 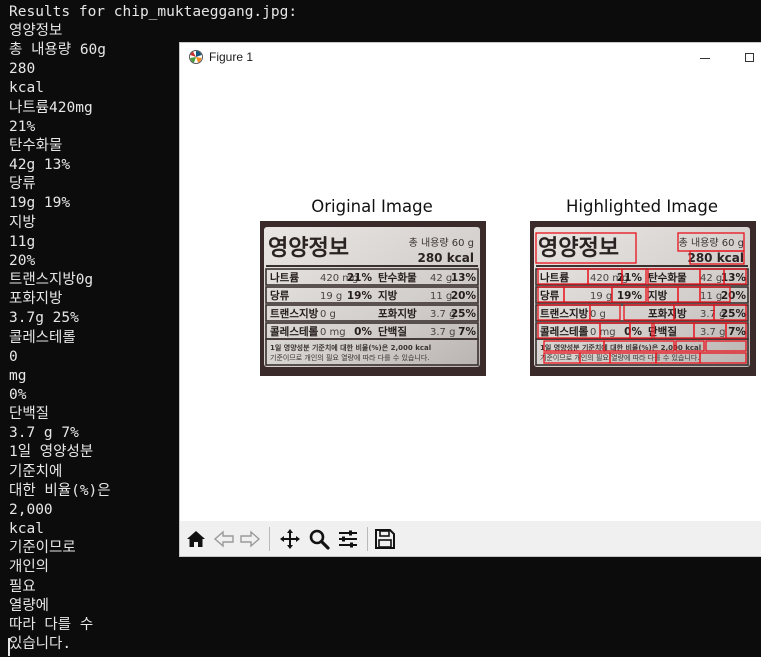 I want to click on terminal-line: 영양정보, so click(x=36, y=31).